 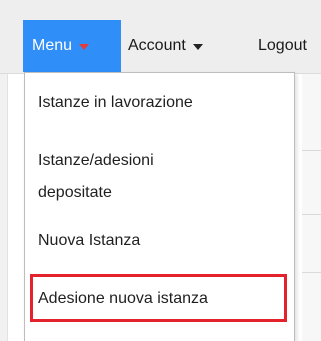 I want to click on menu-item-nuova-istanza: Nuova Istanza, so click(x=89, y=241).